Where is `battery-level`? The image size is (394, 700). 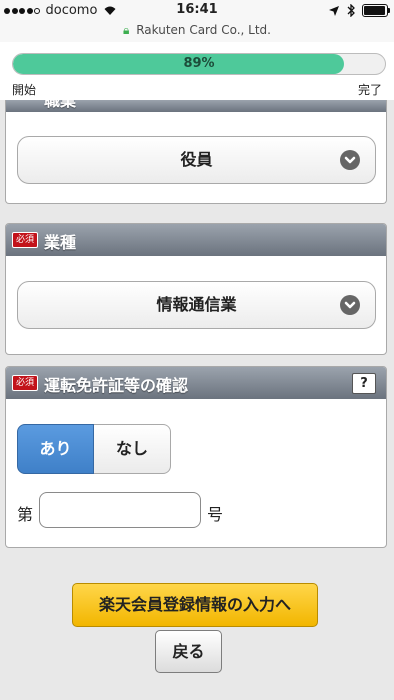 battery-level is located at coordinates (374, 10).